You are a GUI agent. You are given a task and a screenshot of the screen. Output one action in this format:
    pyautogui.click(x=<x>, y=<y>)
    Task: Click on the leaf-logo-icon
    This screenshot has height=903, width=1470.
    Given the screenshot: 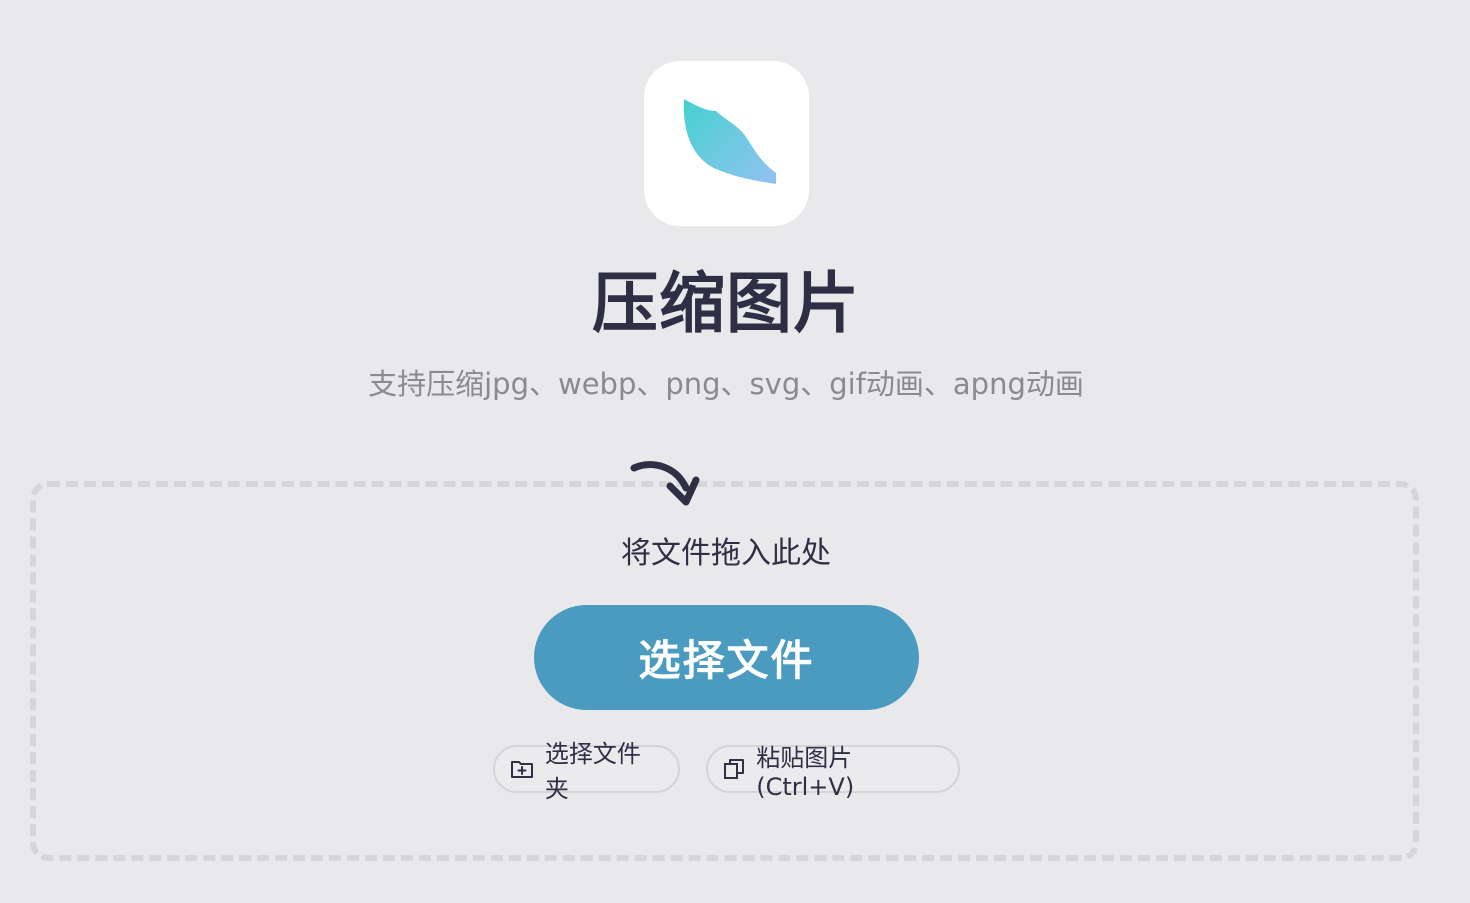 What is the action you would take?
    pyautogui.click(x=726, y=143)
    